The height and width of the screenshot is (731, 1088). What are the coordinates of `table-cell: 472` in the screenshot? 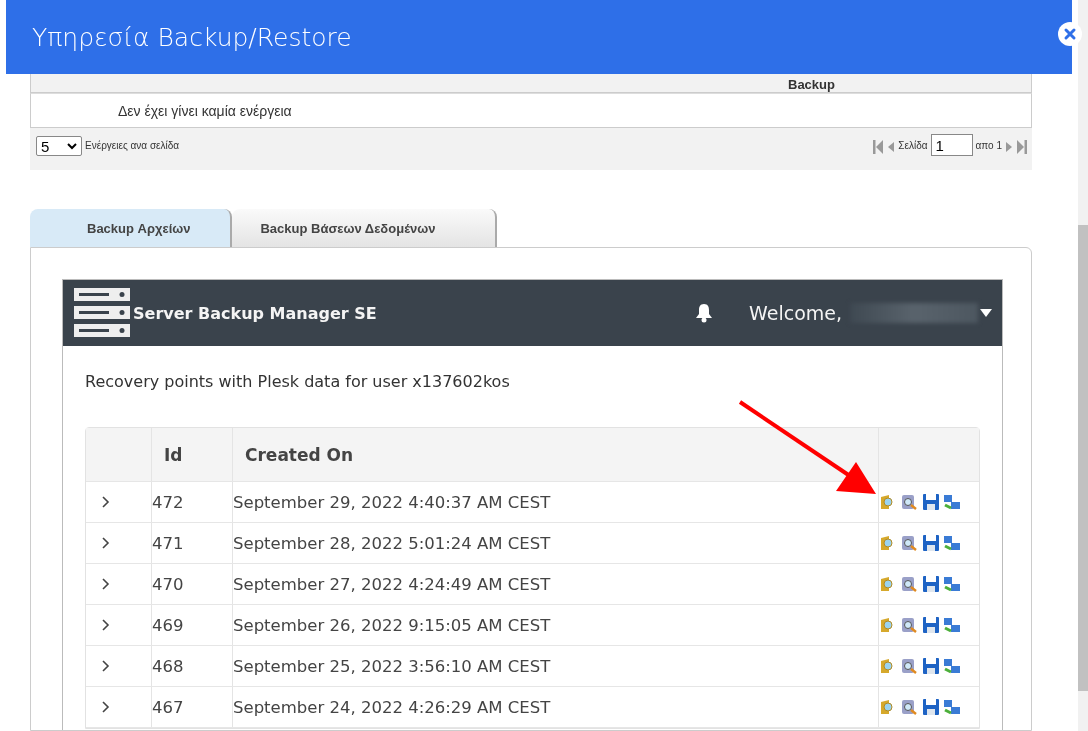 It's located at (192, 502).